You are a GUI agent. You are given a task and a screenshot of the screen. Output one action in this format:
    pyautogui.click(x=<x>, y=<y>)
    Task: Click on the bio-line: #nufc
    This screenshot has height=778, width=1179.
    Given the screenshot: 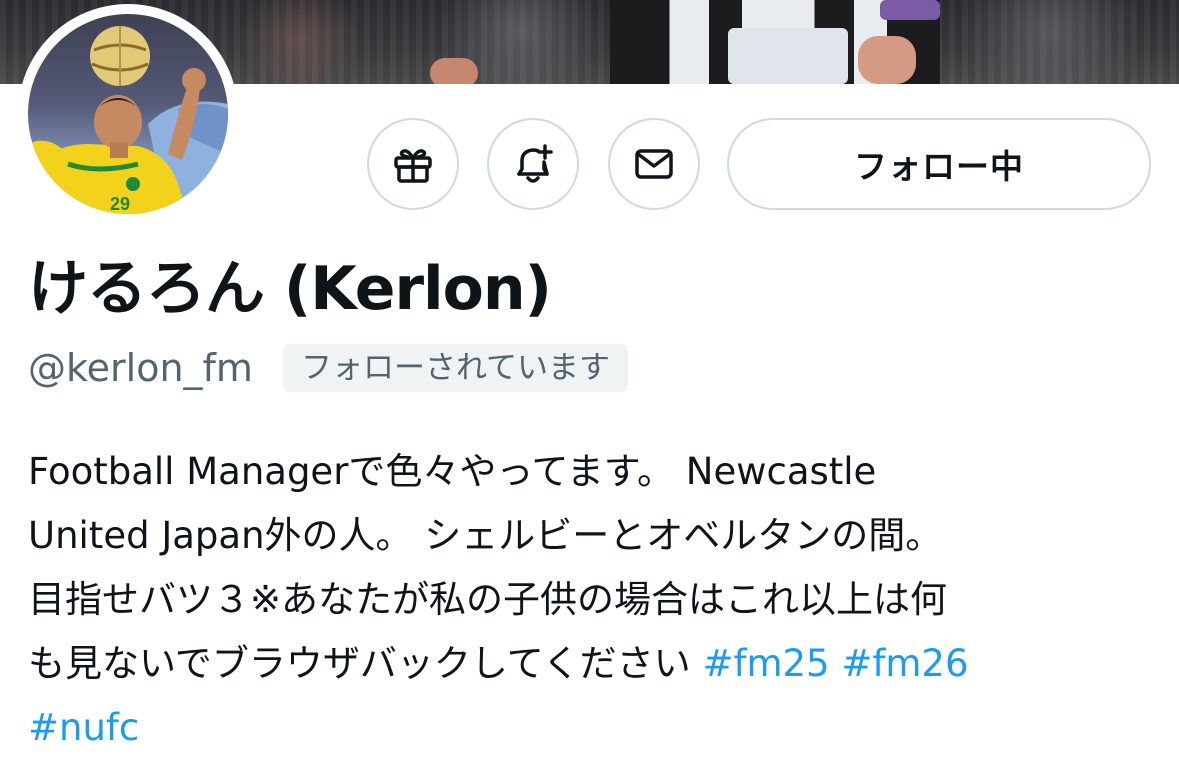 What is the action you would take?
    pyautogui.click(x=593, y=728)
    